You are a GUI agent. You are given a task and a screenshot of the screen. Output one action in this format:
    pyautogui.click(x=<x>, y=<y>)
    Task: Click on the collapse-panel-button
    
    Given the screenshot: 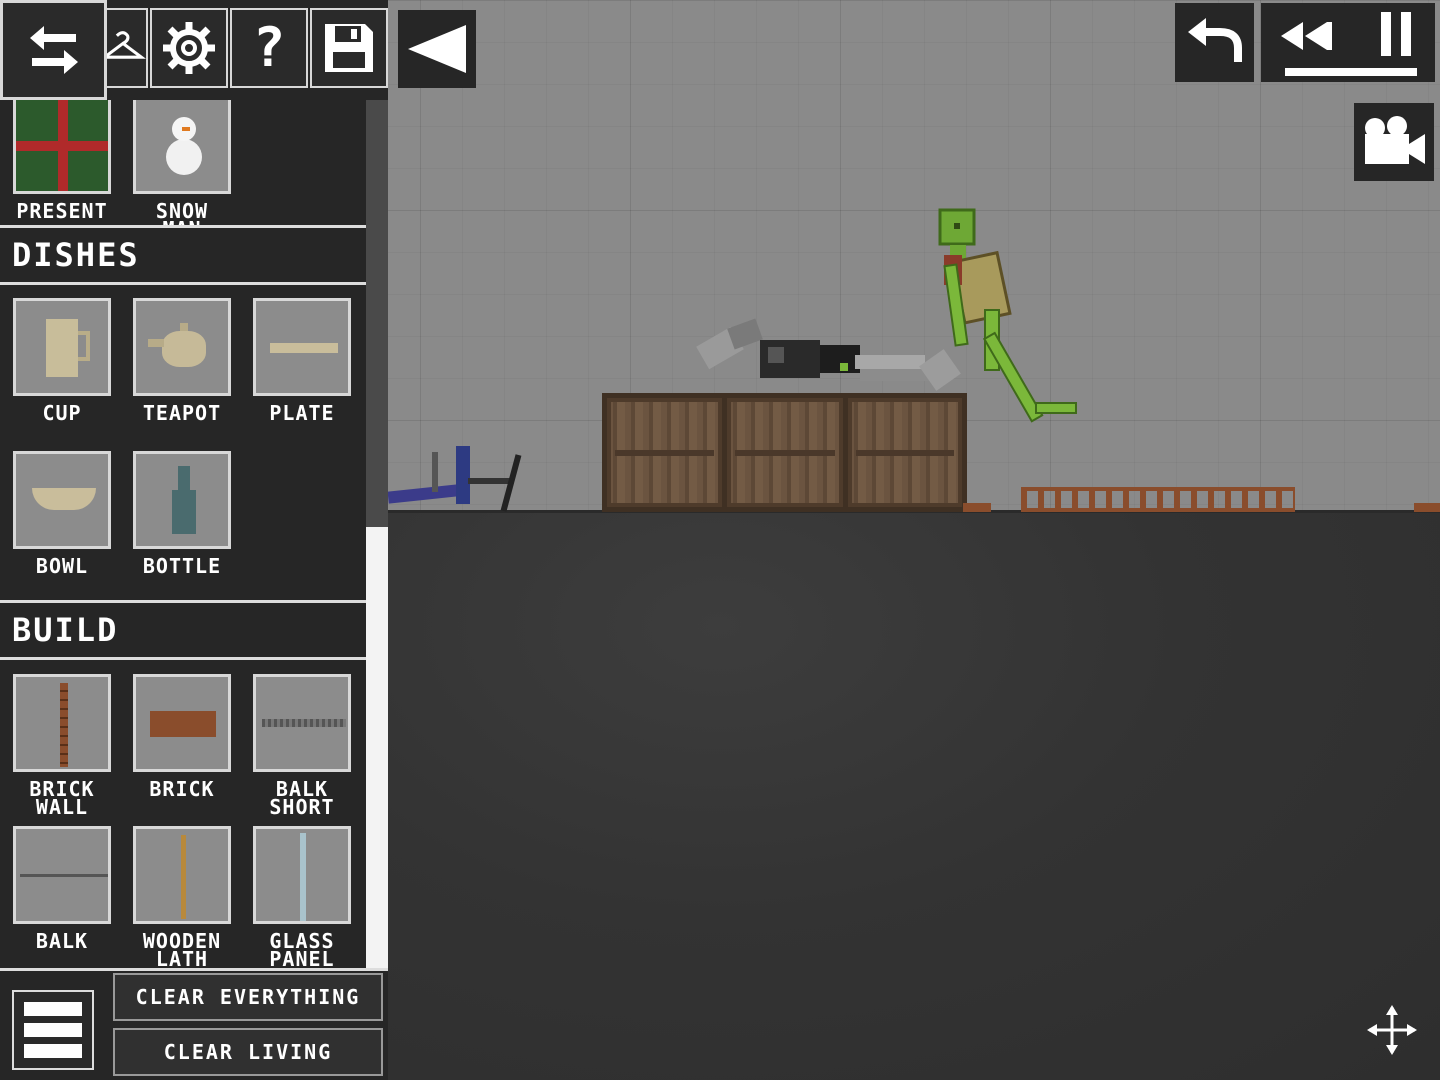 What is the action you would take?
    pyautogui.click(x=437, y=49)
    